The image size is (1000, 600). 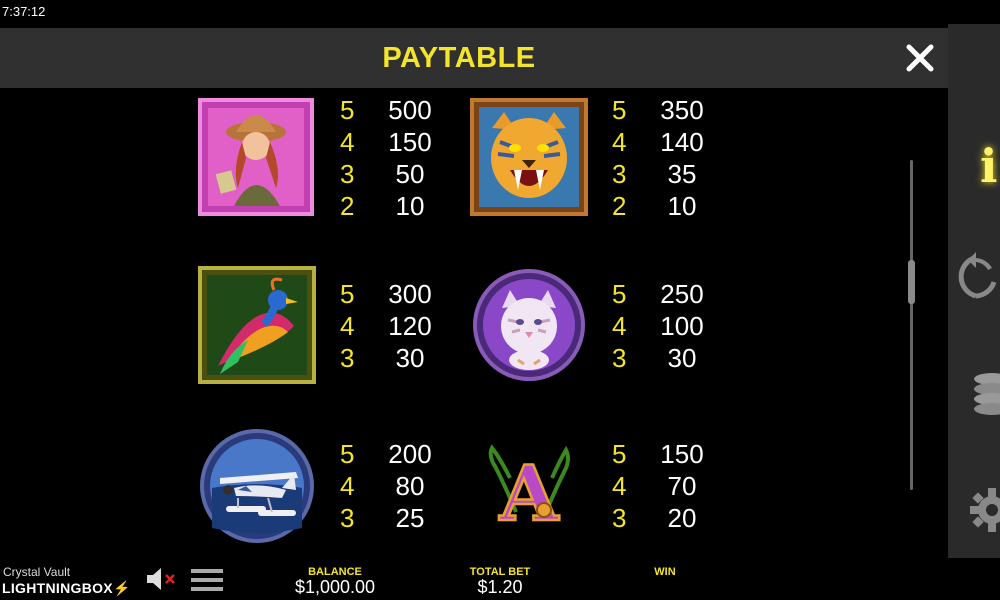 What do you see at coordinates (410, 174) in the screenshot?
I see `pay-value: 50` at bounding box center [410, 174].